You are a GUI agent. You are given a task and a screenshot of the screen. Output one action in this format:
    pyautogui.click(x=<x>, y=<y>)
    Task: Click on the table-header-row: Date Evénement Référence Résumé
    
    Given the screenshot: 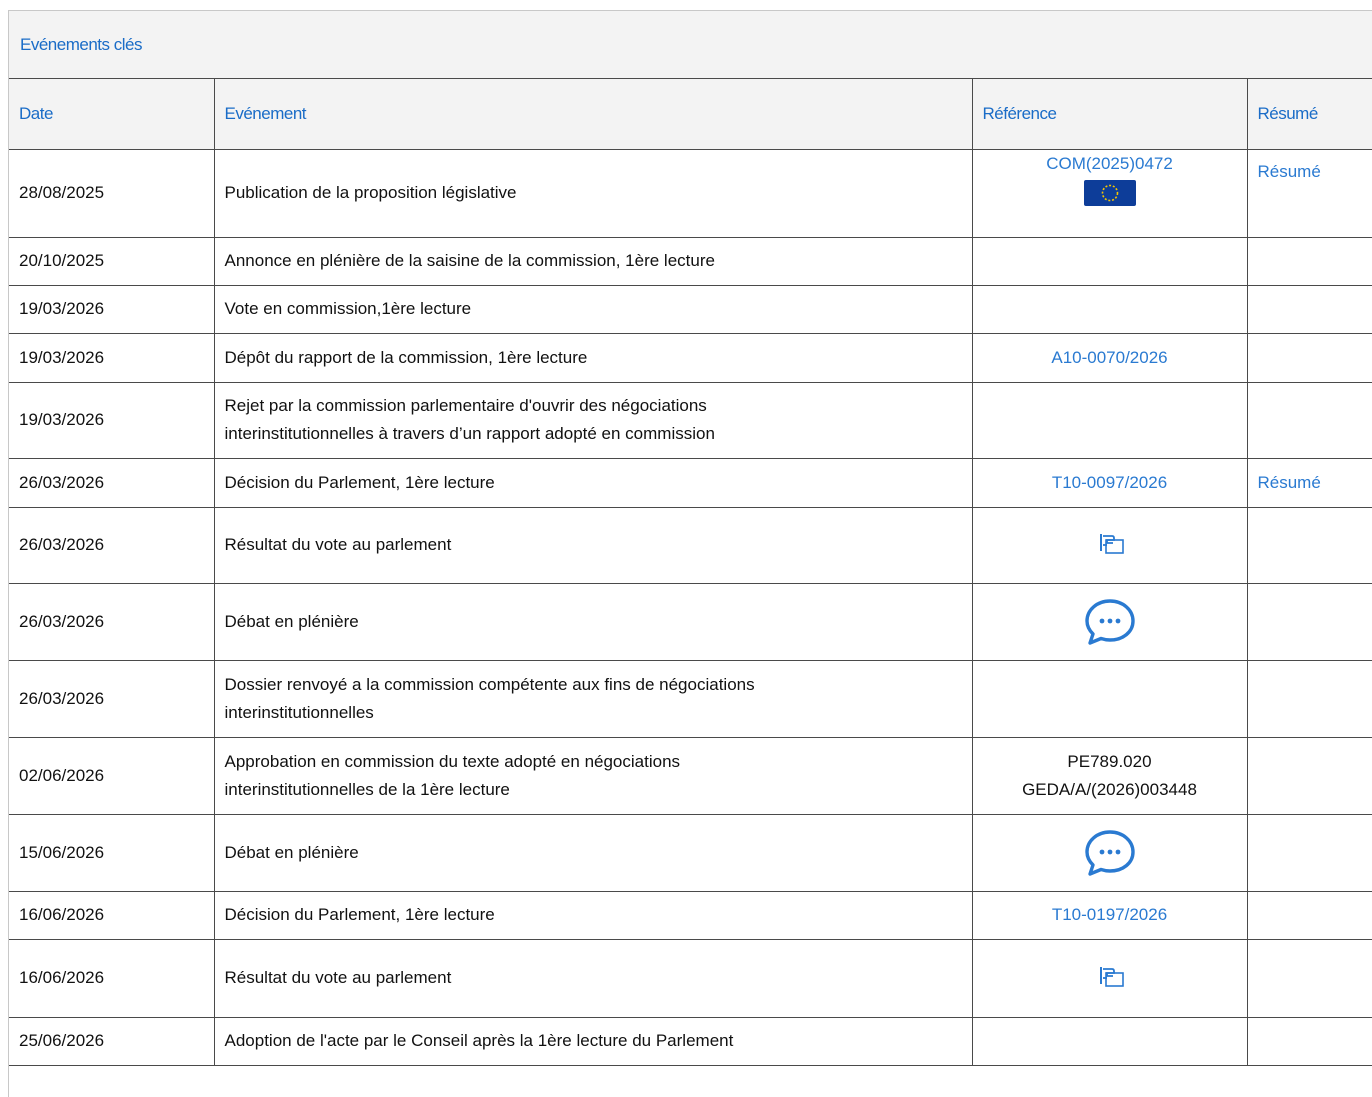 What is the action you would take?
    pyautogui.click(x=690, y=114)
    